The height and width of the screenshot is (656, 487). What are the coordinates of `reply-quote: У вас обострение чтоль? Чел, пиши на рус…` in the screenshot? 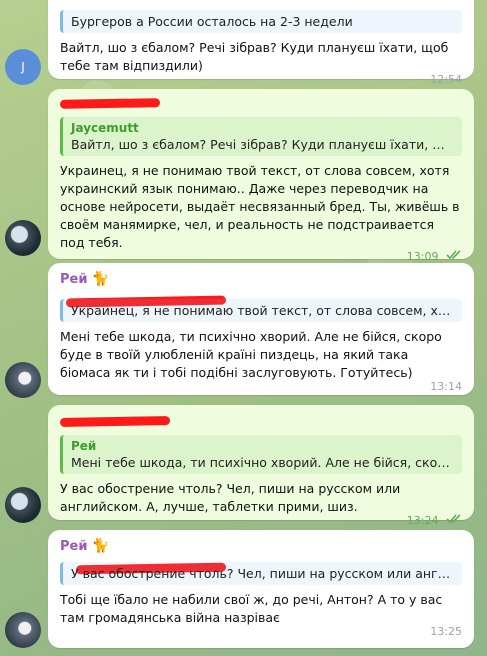 It's located at (261, 573).